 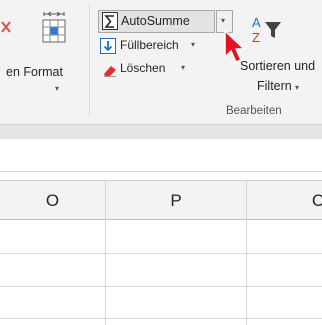 What do you see at coordinates (54, 28) in the screenshot?
I see `format-cells-icon` at bounding box center [54, 28].